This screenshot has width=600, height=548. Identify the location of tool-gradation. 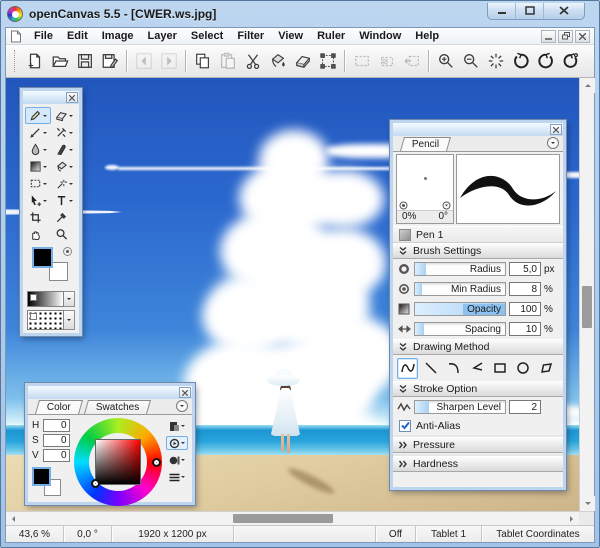
(38, 166).